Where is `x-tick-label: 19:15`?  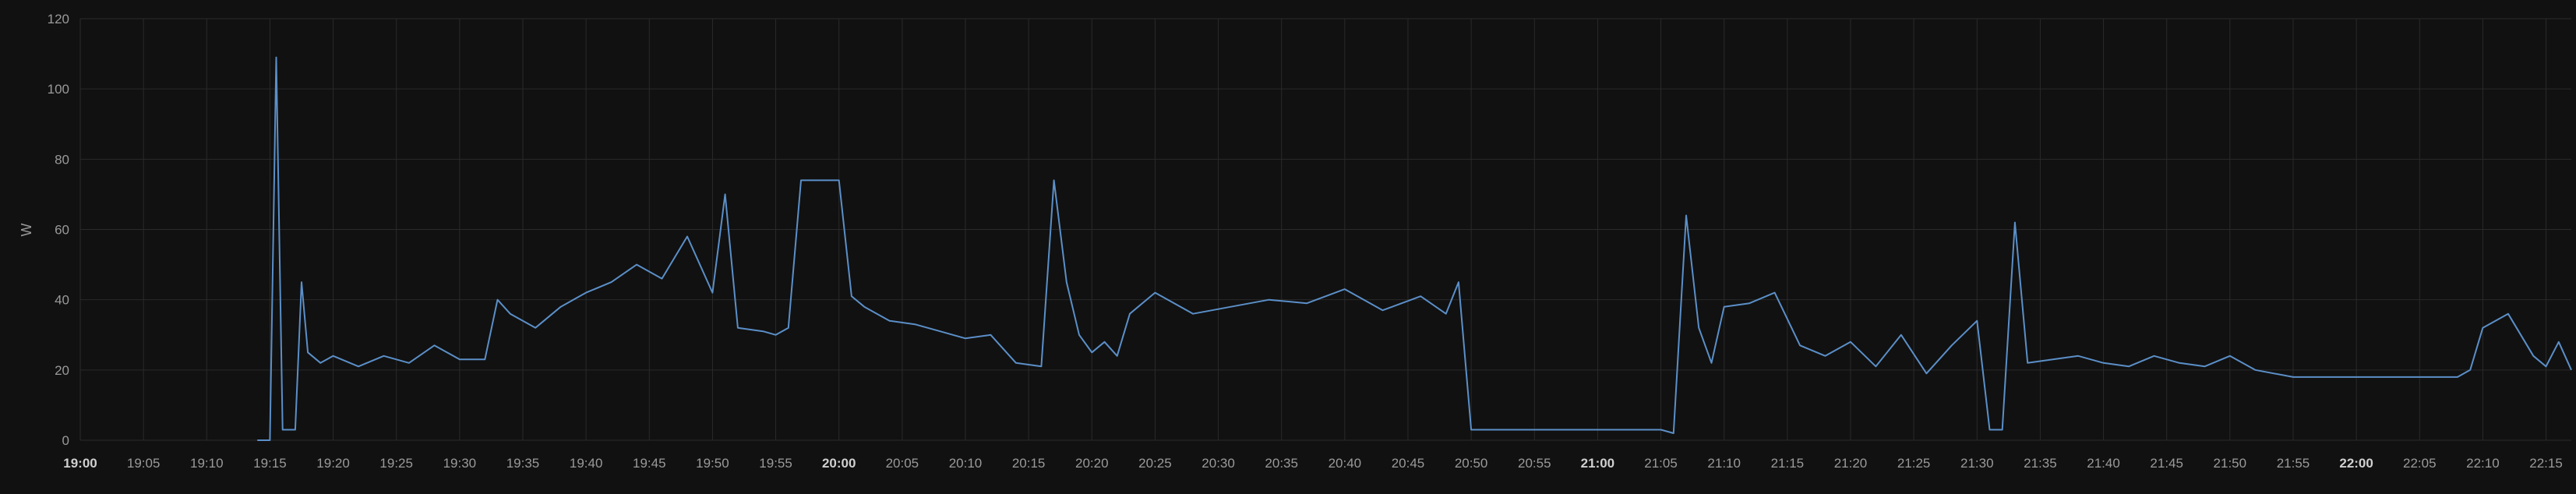 x-tick-label: 19:15 is located at coordinates (270, 464).